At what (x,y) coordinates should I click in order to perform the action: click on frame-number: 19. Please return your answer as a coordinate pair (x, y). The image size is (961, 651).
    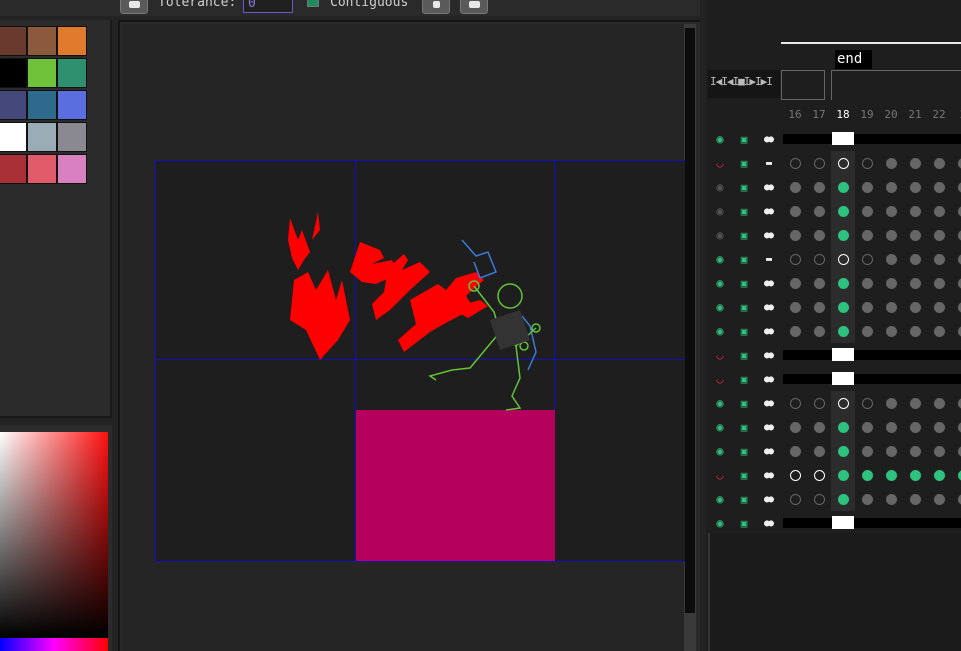
    Looking at the image, I should click on (867, 115).